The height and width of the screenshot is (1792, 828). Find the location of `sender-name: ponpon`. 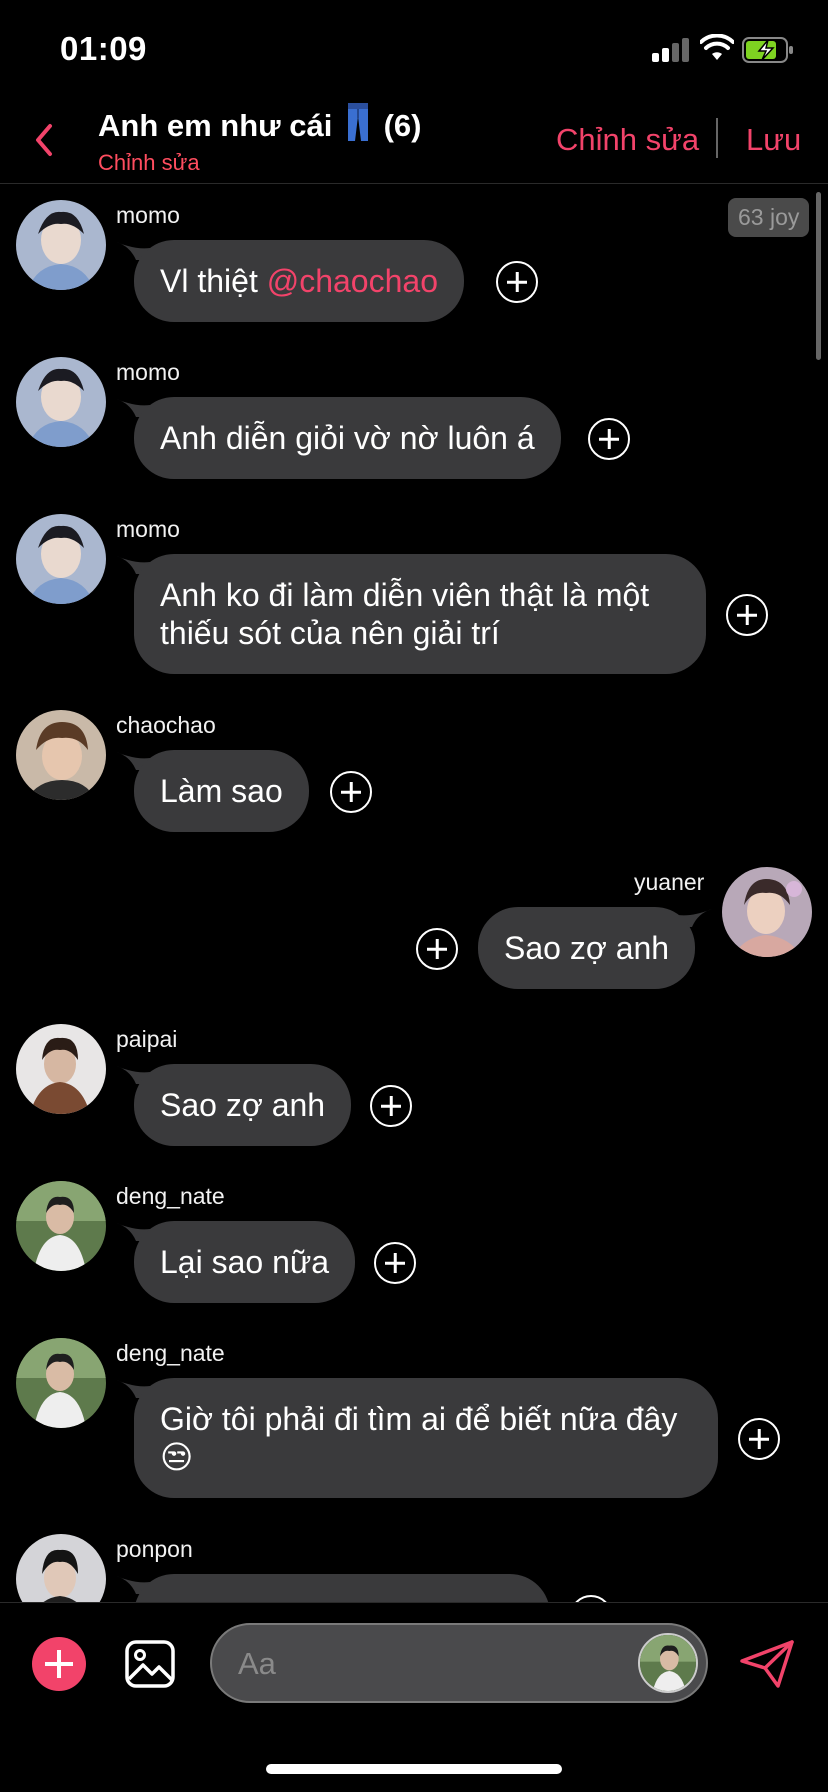

sender-name: ponpon is located at coordinates (154, 1549).